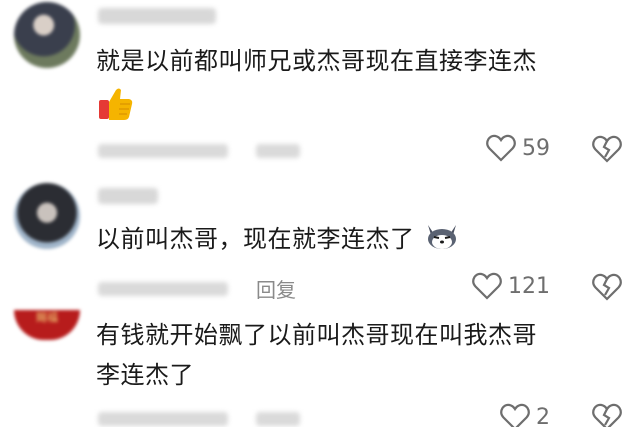  Describe the element at coordinates (607, 415) in the screenshot. I see `broken-heart-icon` at that location.